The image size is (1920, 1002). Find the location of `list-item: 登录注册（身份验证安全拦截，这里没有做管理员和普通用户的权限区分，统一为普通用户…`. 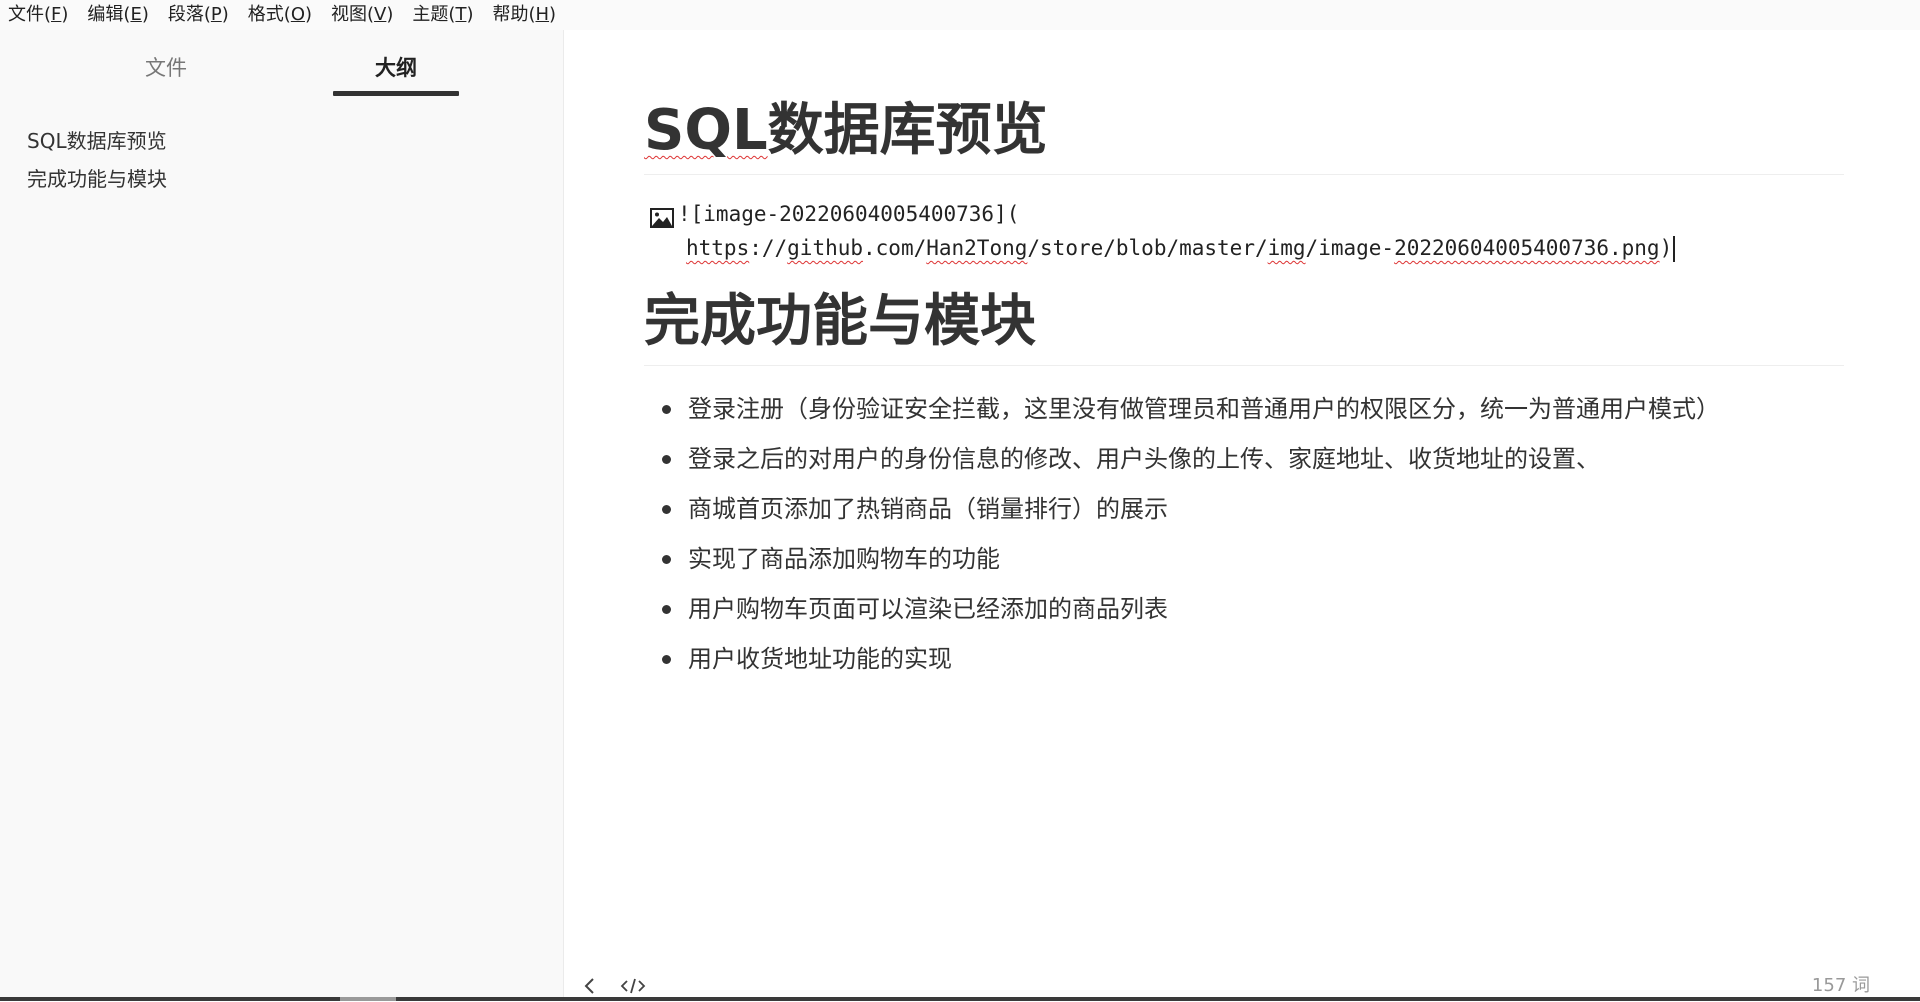

list-item: 登录注册（身份验证安全拦截，这里没有做管理员和普通用户的权限区分，统一为普通用户… is located at coordinates (1244, 409).